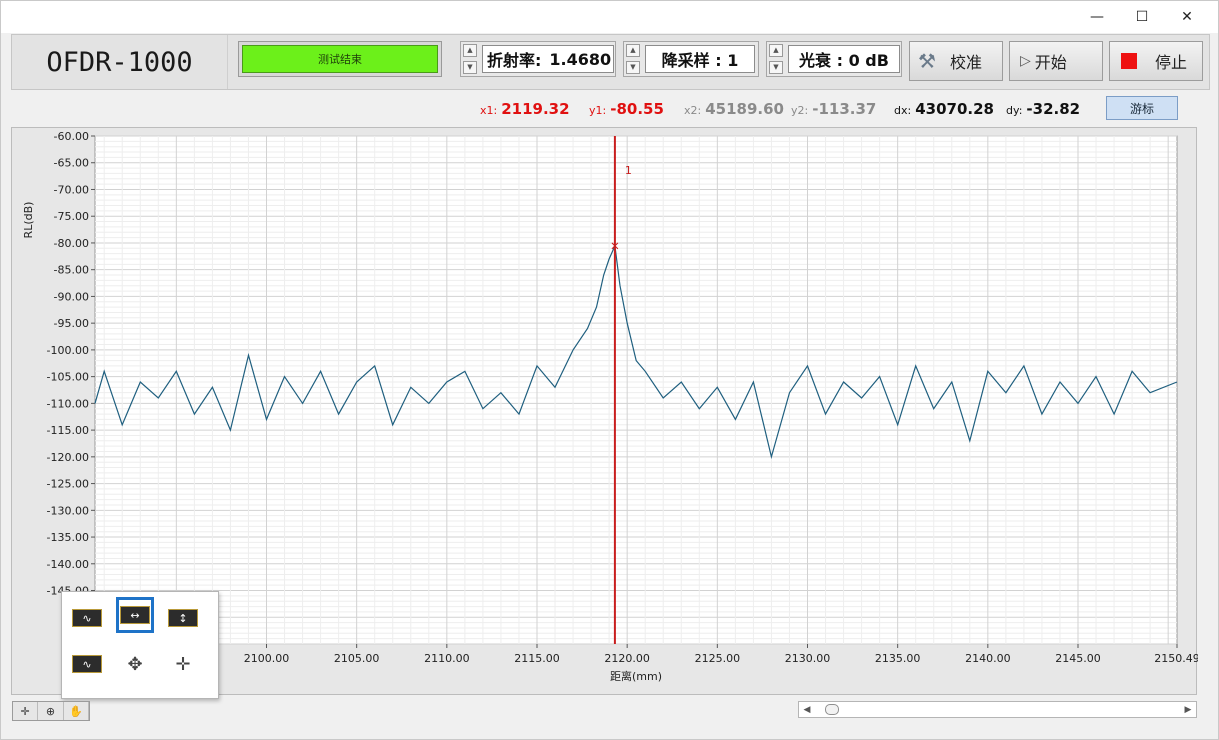 The image size is (1219, 740). I want to click on x1-readout: x1: 2119.32, so click(525, 109).